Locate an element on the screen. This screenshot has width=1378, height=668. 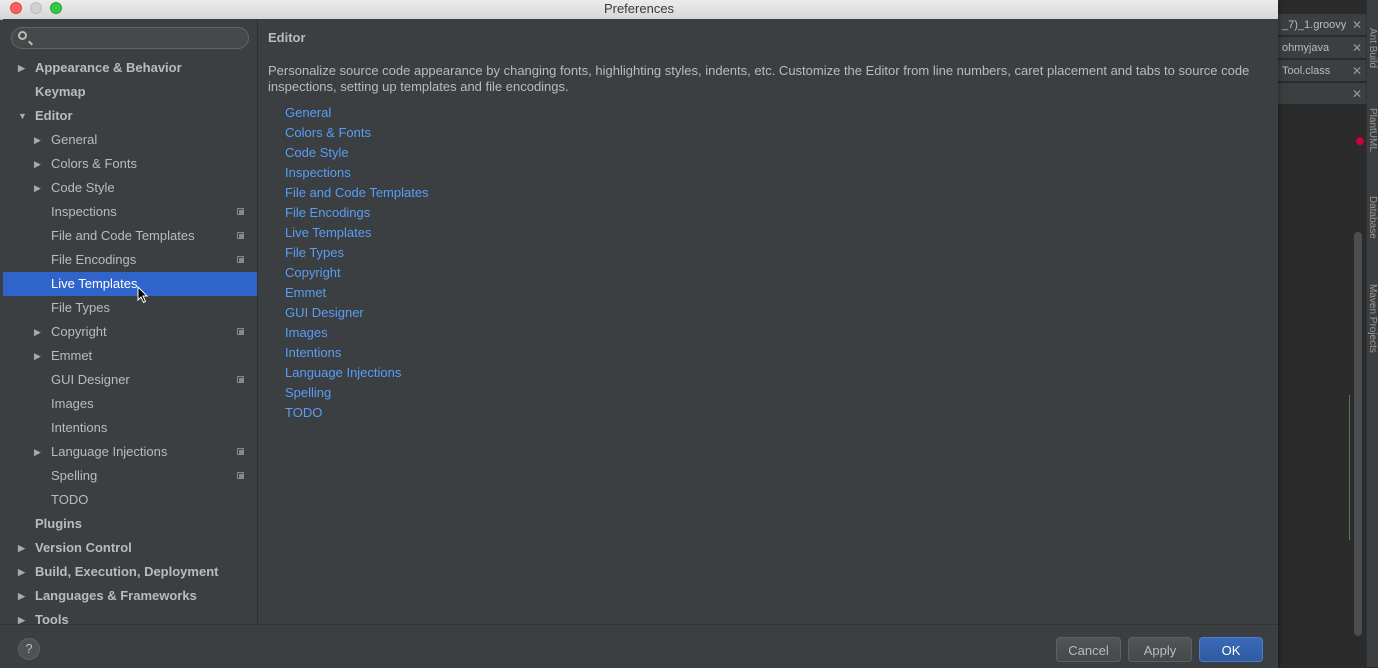
sidebar-item-plugins: Plugins is located at coordinates (130, 524).